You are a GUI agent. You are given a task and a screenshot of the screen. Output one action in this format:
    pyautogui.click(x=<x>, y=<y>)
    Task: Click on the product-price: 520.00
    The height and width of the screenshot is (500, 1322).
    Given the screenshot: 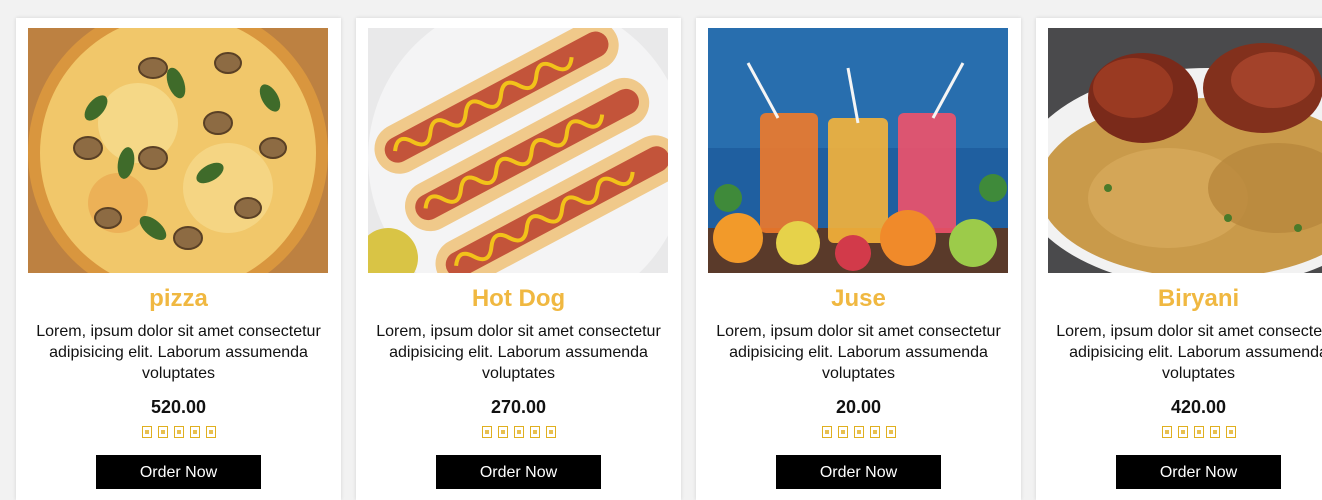 What is the action you would take?
    pyautogui.click(x=178, y=407)
    